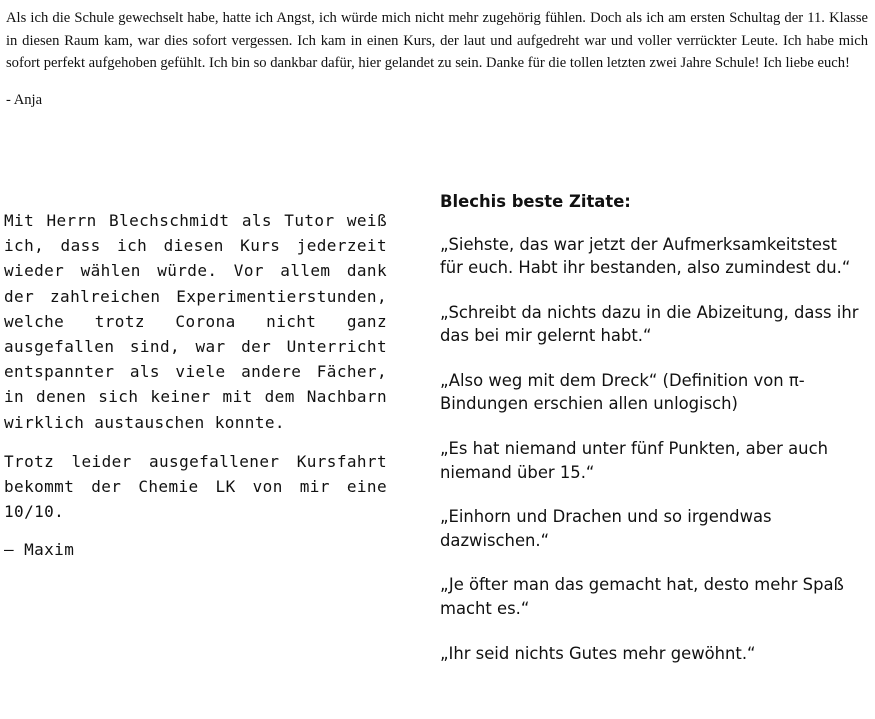 The width and height of the screenshot is (875, 719). What do you see at coordinates (535, 201) in the screenshot?
I see `quotes-heading: Blechis beste Zitate:` at bounding box center [535, 201].